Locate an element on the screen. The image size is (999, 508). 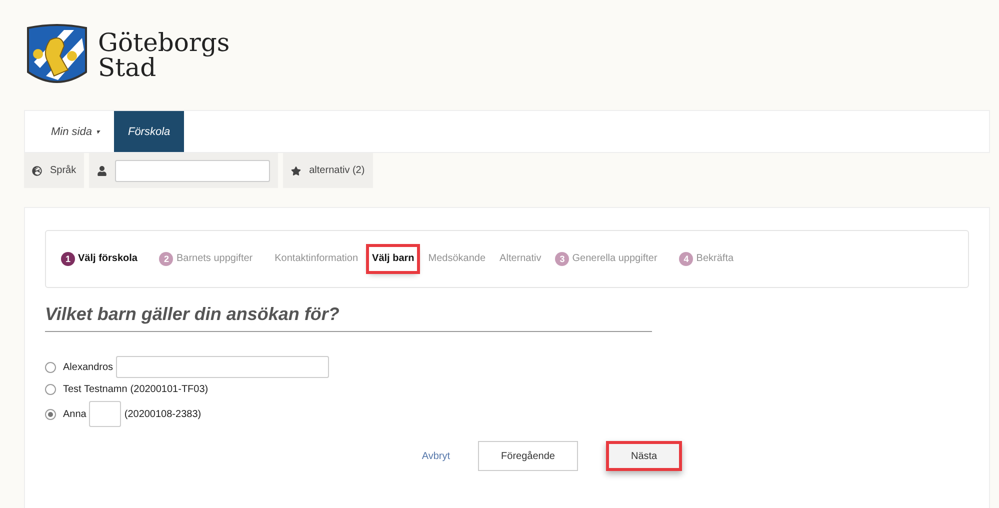
alternatives-link: alternativ (2) is located at coordinates (337, 170).